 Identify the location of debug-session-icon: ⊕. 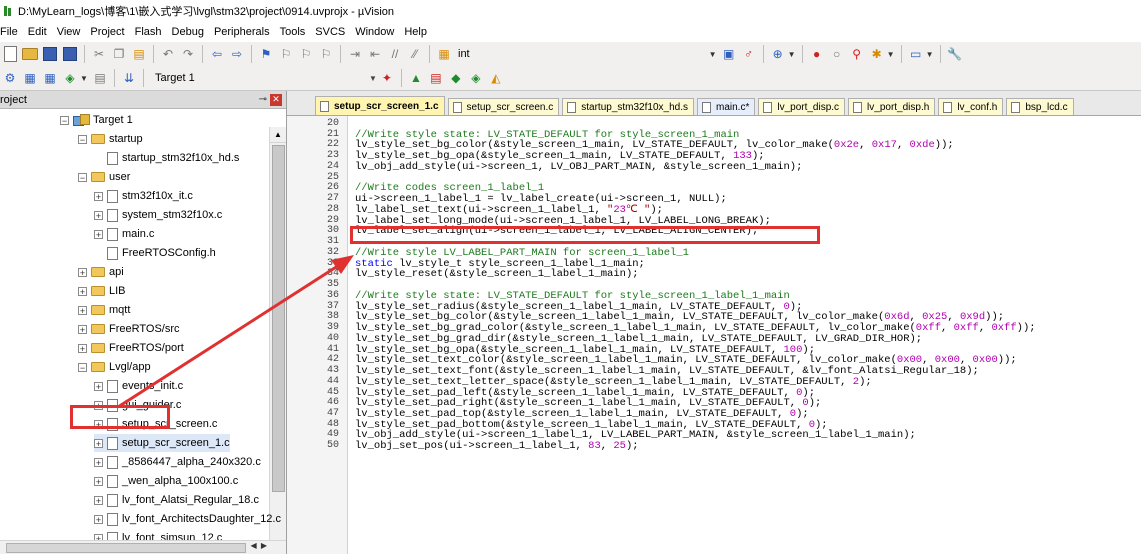
(778, 54).